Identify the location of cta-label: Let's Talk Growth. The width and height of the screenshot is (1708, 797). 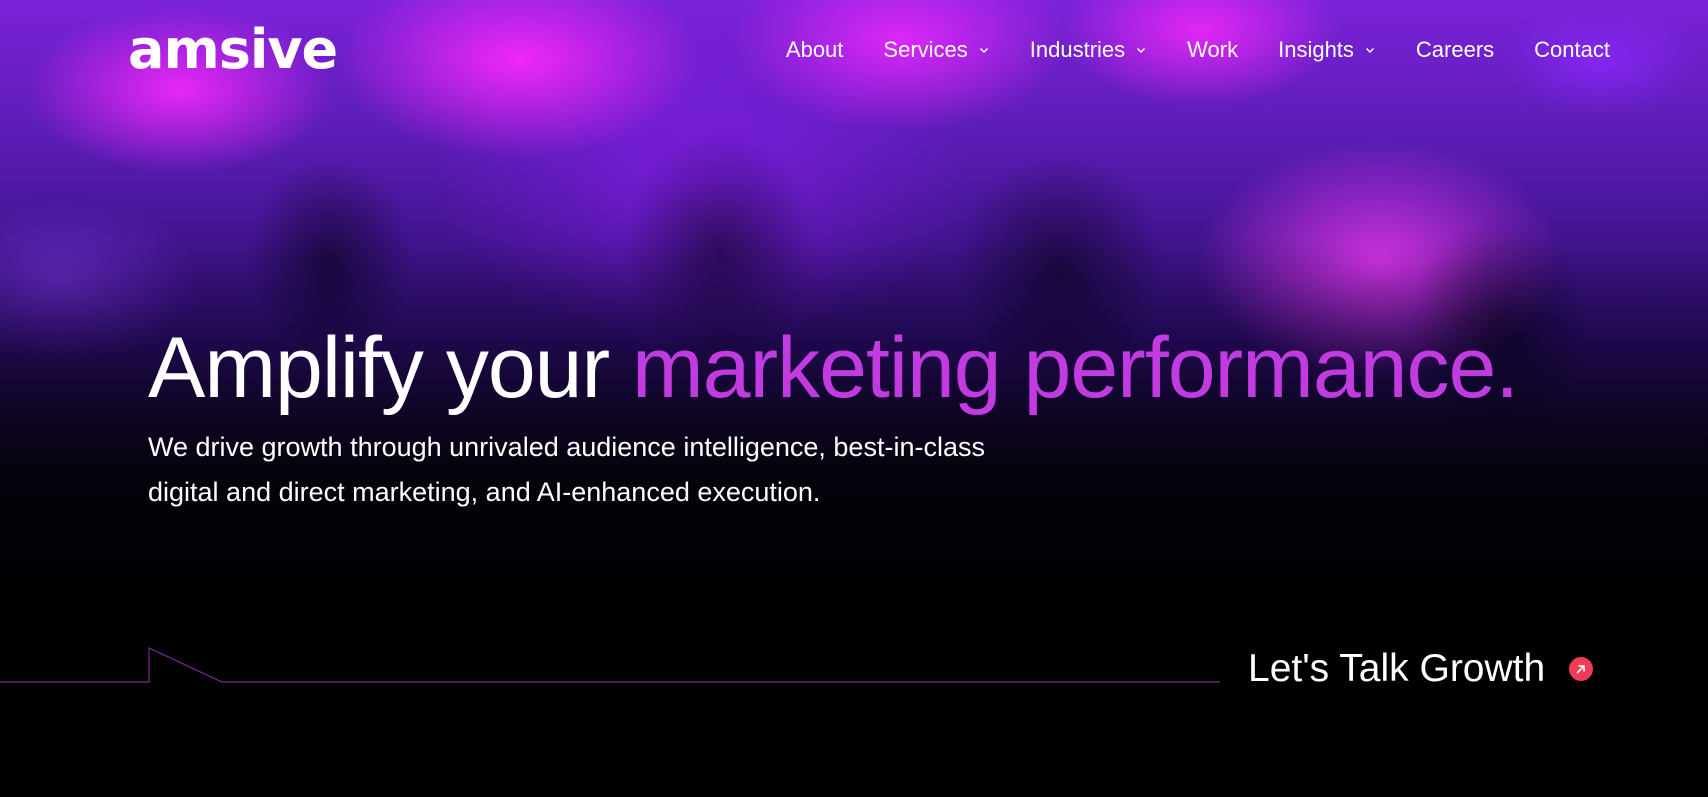
(1397, 668).